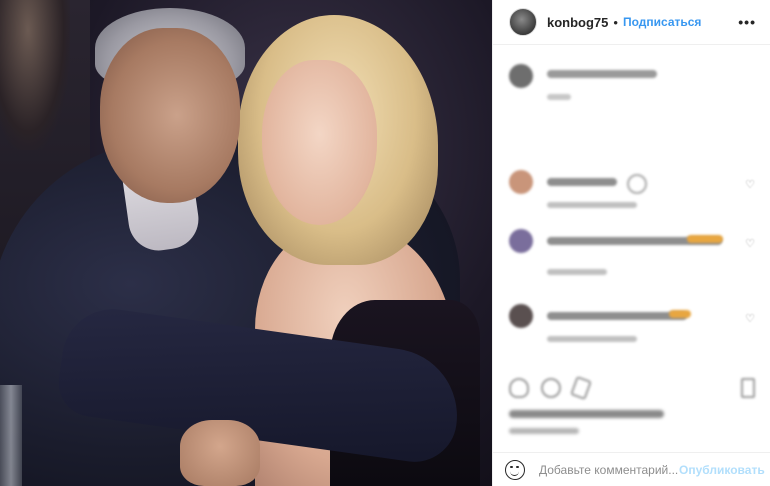 The height and width of the screenshot is (486, 770). Describe the element at coordinates (551, 388) in the screenshot. I see `comment-icon` at that location.